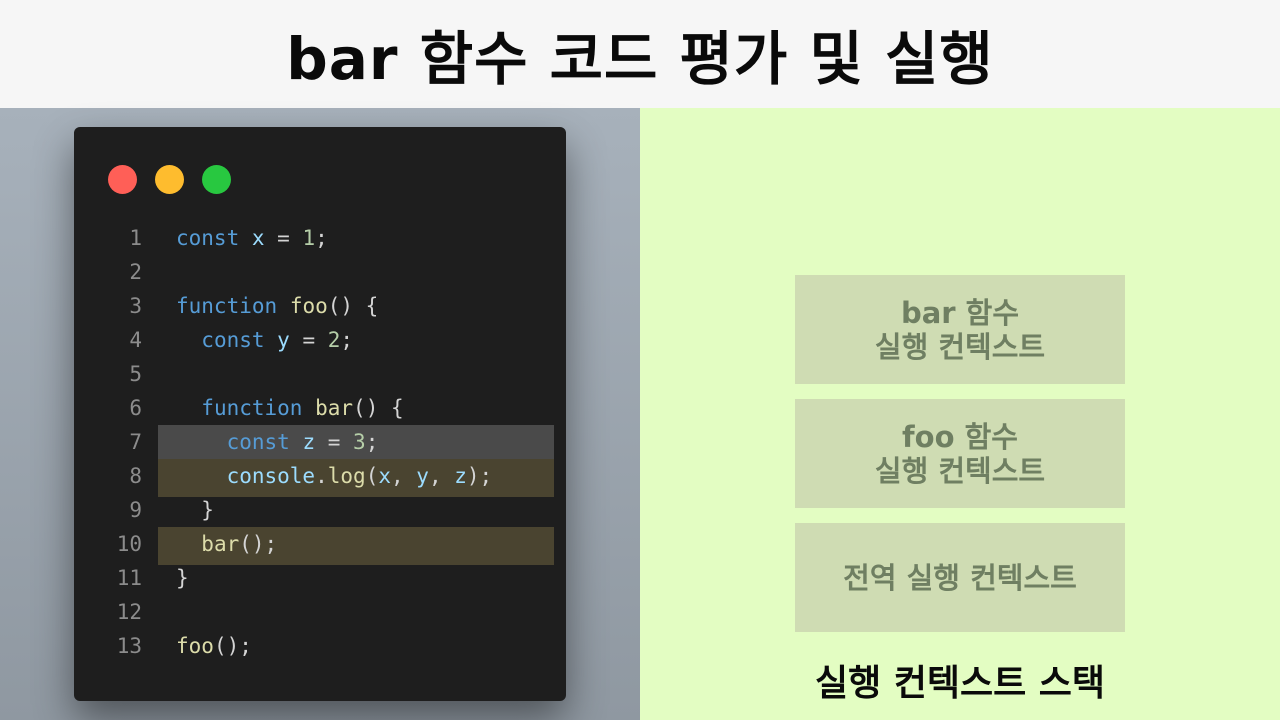 Image resolution: width=1280 pixels, height=720 pixels. I want to click on code-line: 6 function bar() {, so click(320, 408).